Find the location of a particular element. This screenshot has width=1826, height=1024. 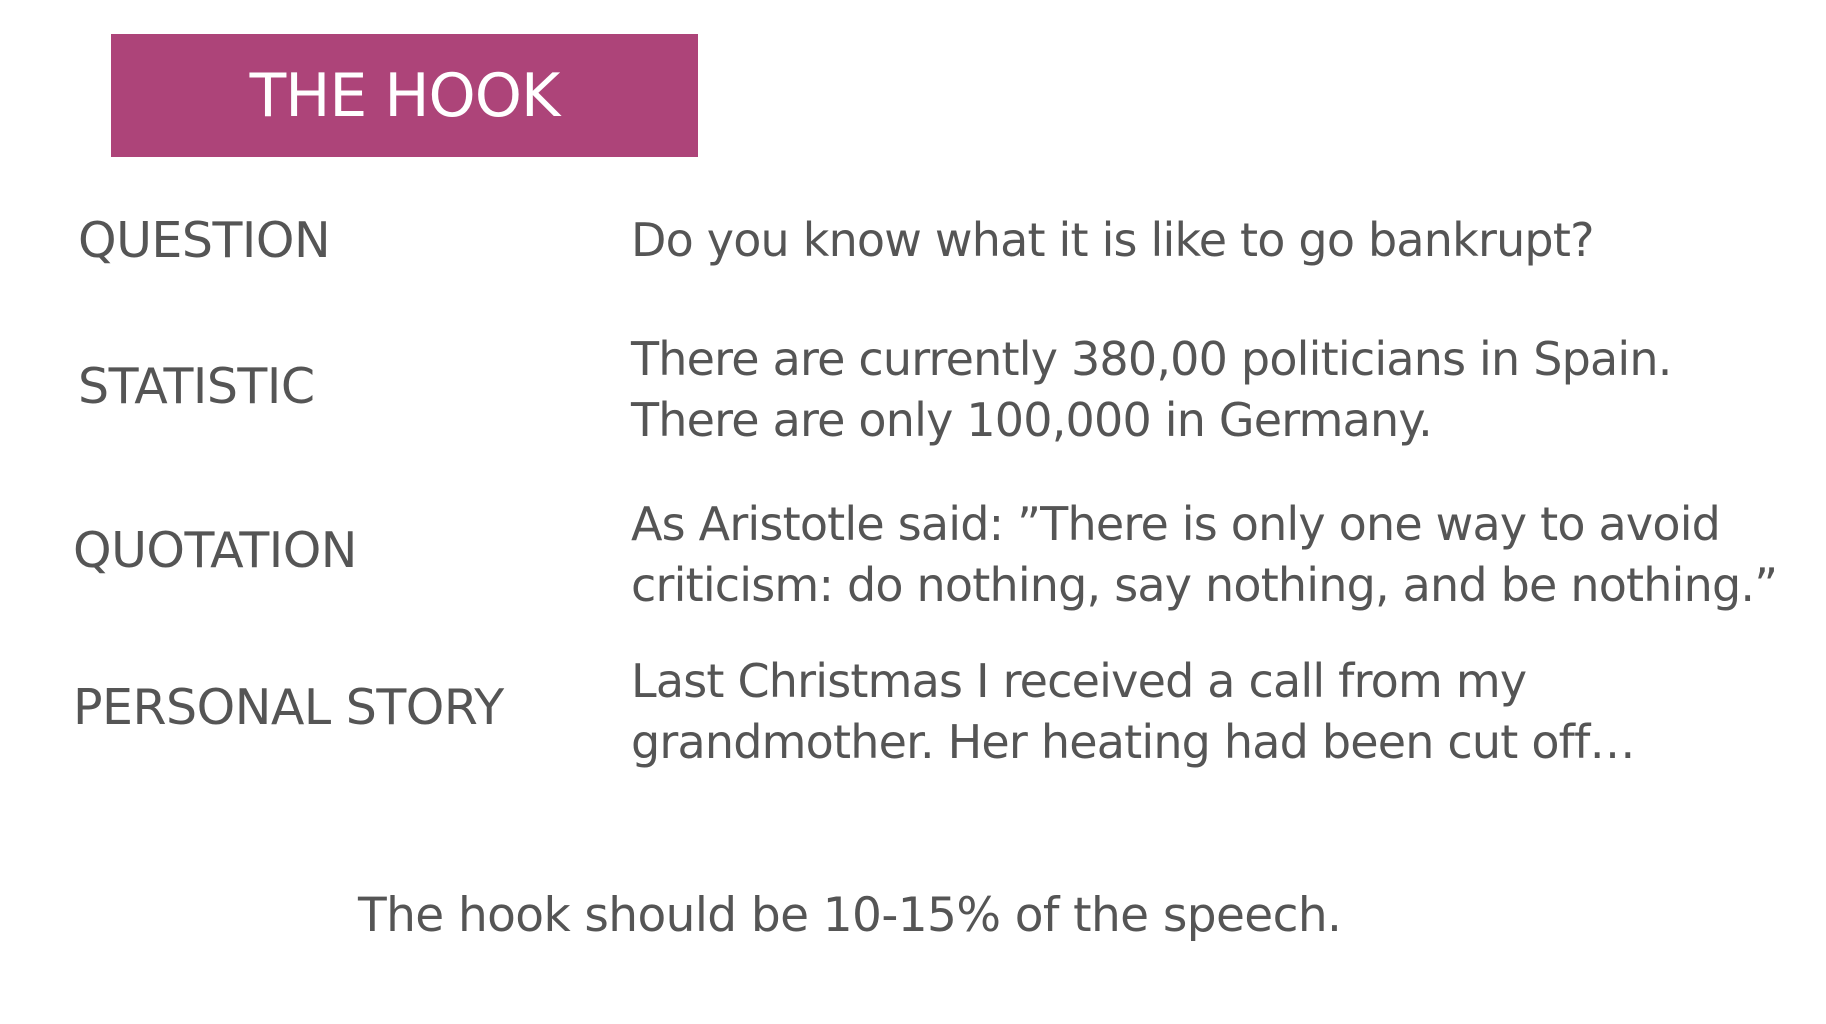

title-banner: THE HOOK is located at coordinates (404, 95).